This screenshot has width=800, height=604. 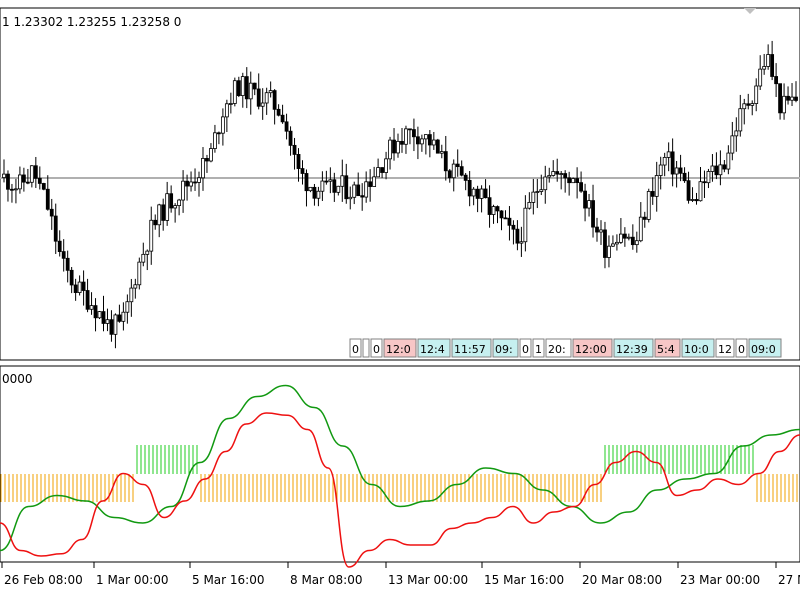 What do you see at coordinates (326, 580) in the screenshot?
I see `time-label: 8 Mar 08:00` at bounding box center [326, 580].